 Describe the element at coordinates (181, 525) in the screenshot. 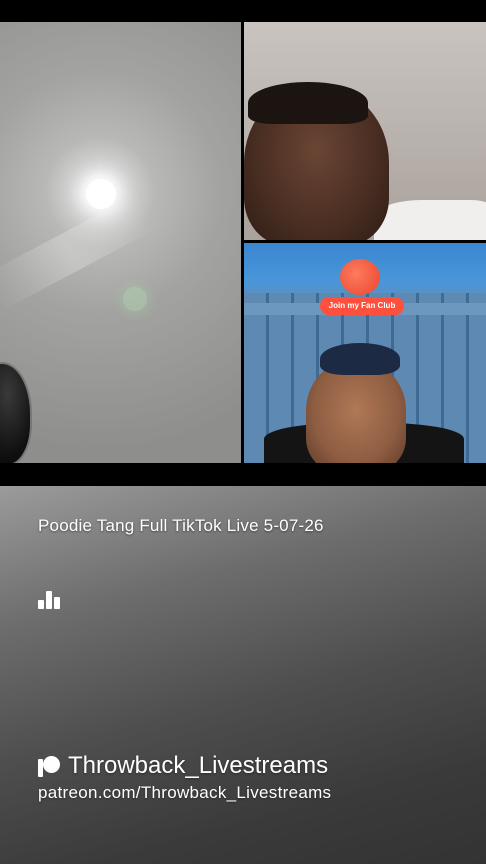

I see `video-title: Poodie Tang Full TikTok Live 5-07-26` at that location.